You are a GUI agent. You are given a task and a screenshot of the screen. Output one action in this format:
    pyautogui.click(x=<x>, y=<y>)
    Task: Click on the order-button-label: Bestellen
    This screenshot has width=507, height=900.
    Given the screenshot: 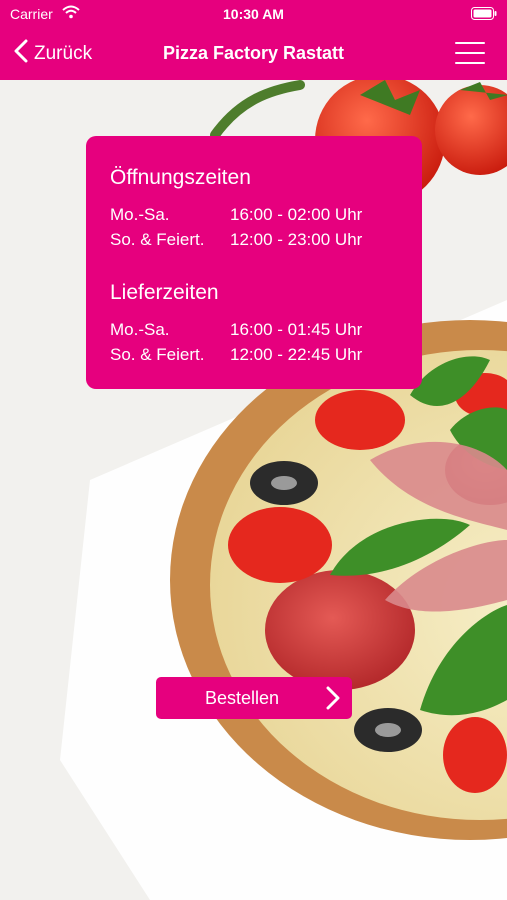 What is the action you would take?
    pyautogui.click(x=242, y=698)
    